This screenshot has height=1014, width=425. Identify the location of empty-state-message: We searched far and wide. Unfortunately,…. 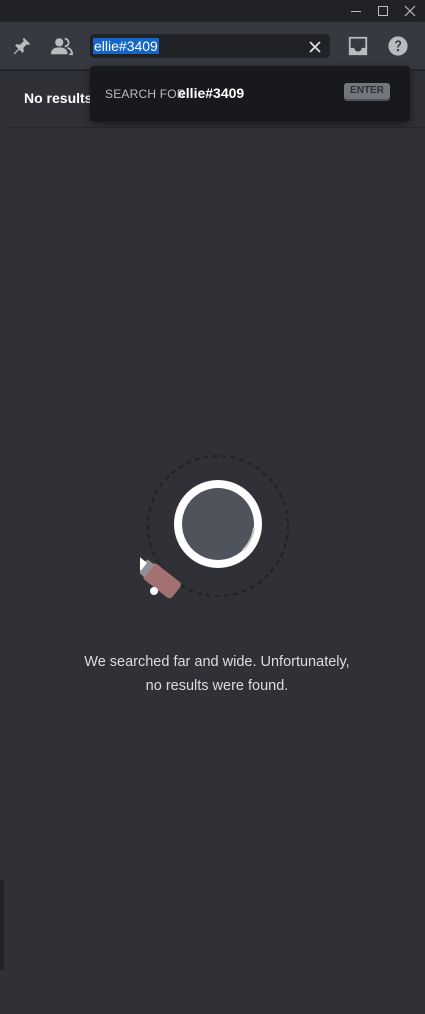
(217, 674).